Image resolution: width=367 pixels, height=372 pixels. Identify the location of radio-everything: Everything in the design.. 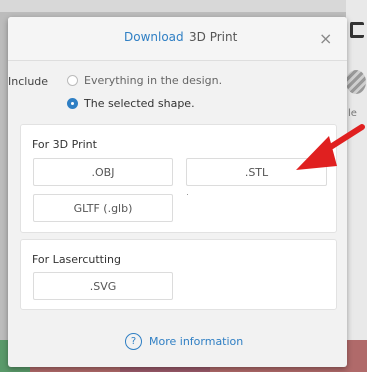
(144, 80).